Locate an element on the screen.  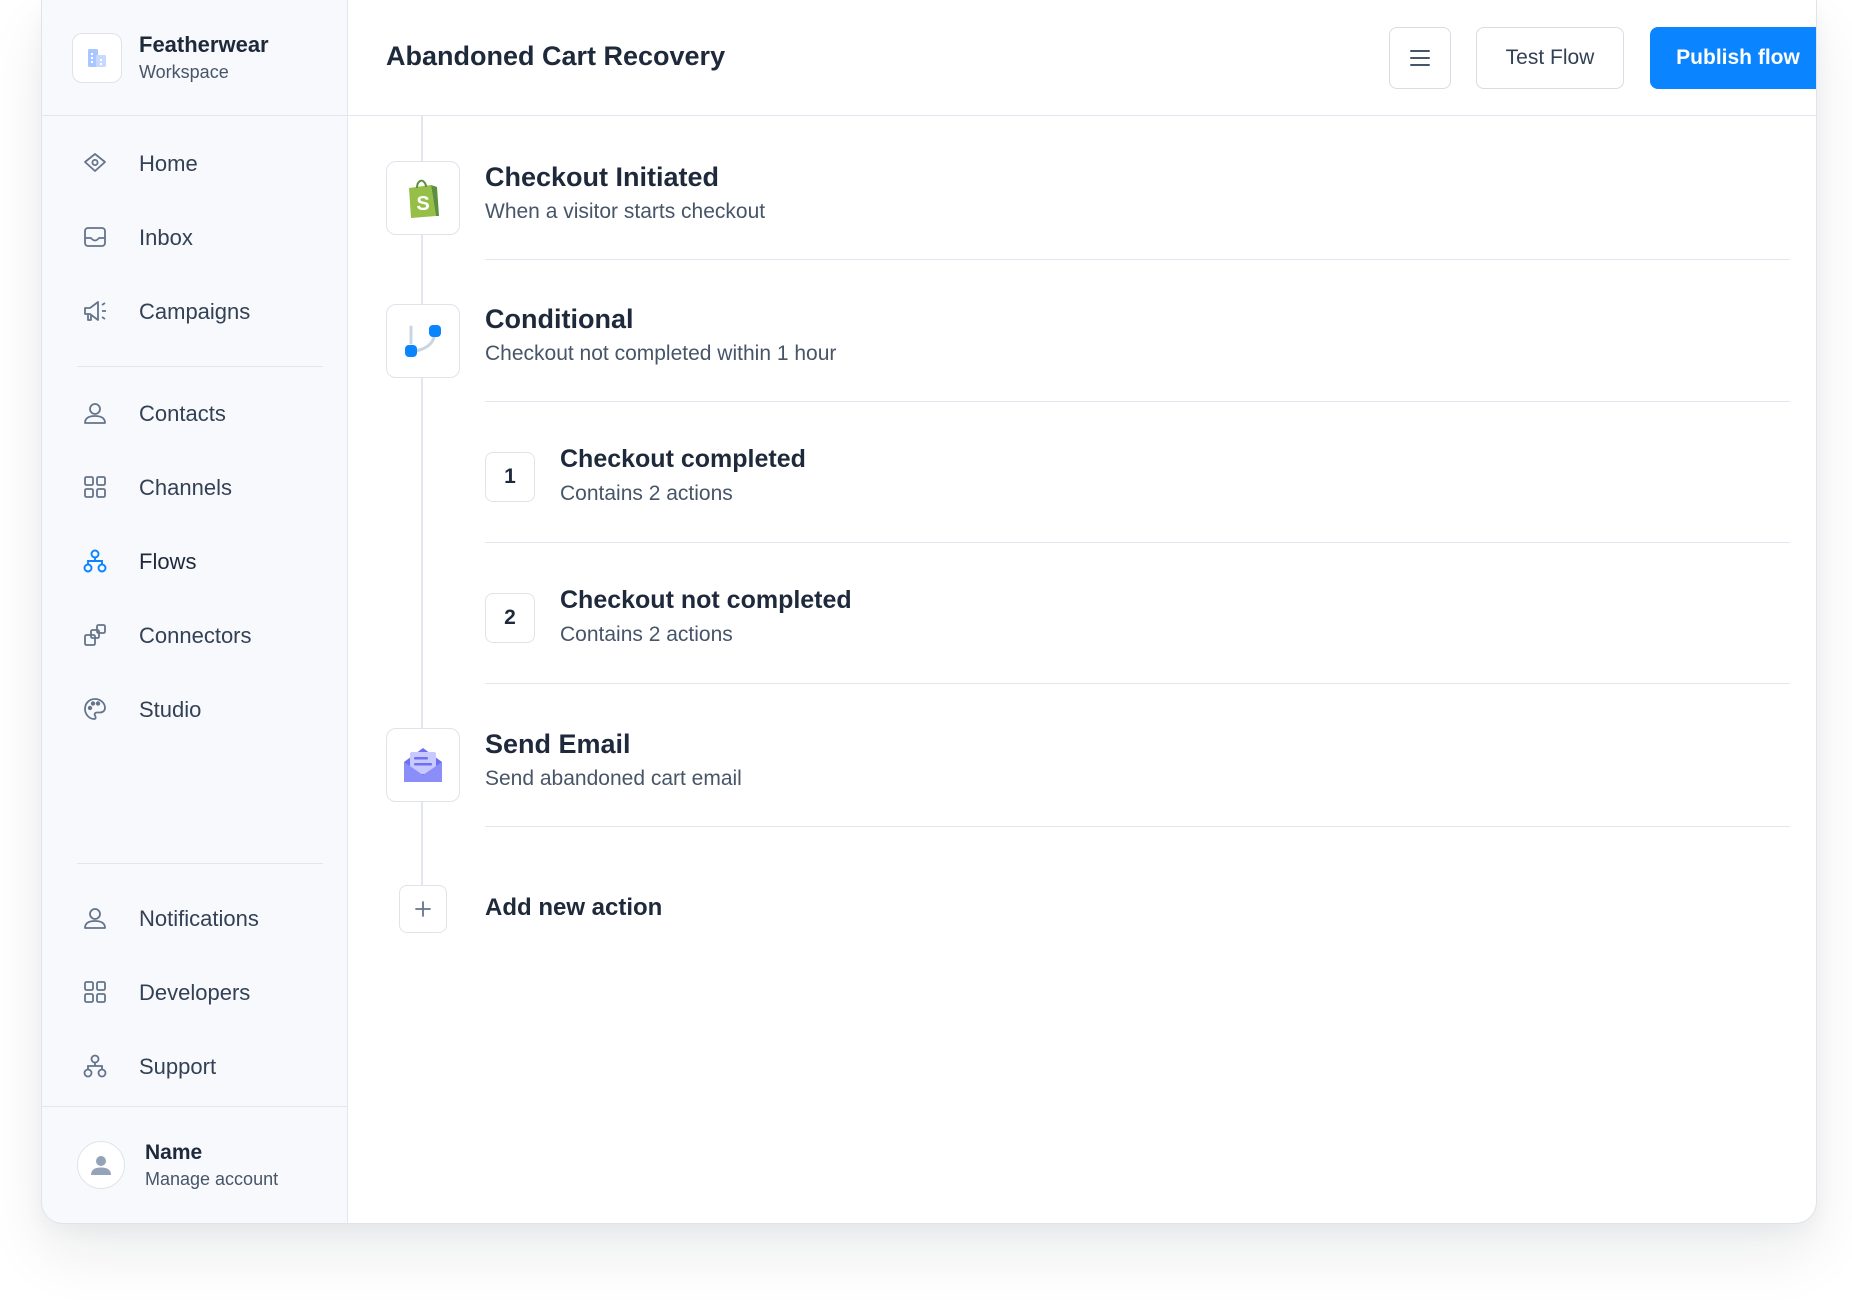
shopify-bag-icon: S is located at coordinates (424, 198).